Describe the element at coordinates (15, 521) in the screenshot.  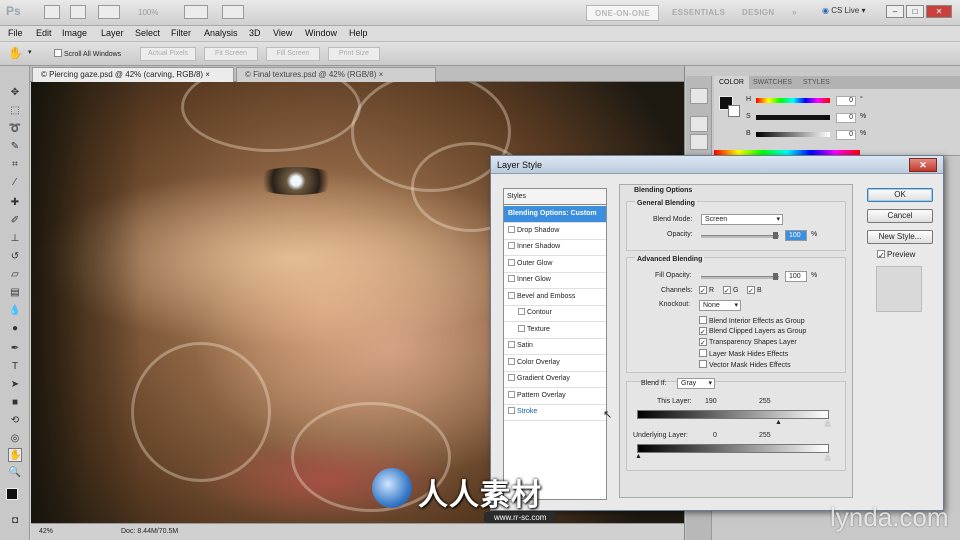
I see `quick-mask-icon: ◘` at that location.